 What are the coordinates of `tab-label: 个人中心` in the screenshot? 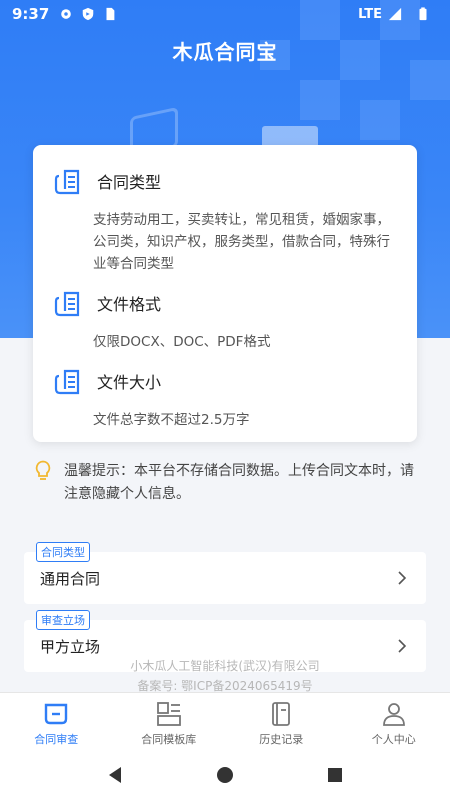 It's located at (393, 739).